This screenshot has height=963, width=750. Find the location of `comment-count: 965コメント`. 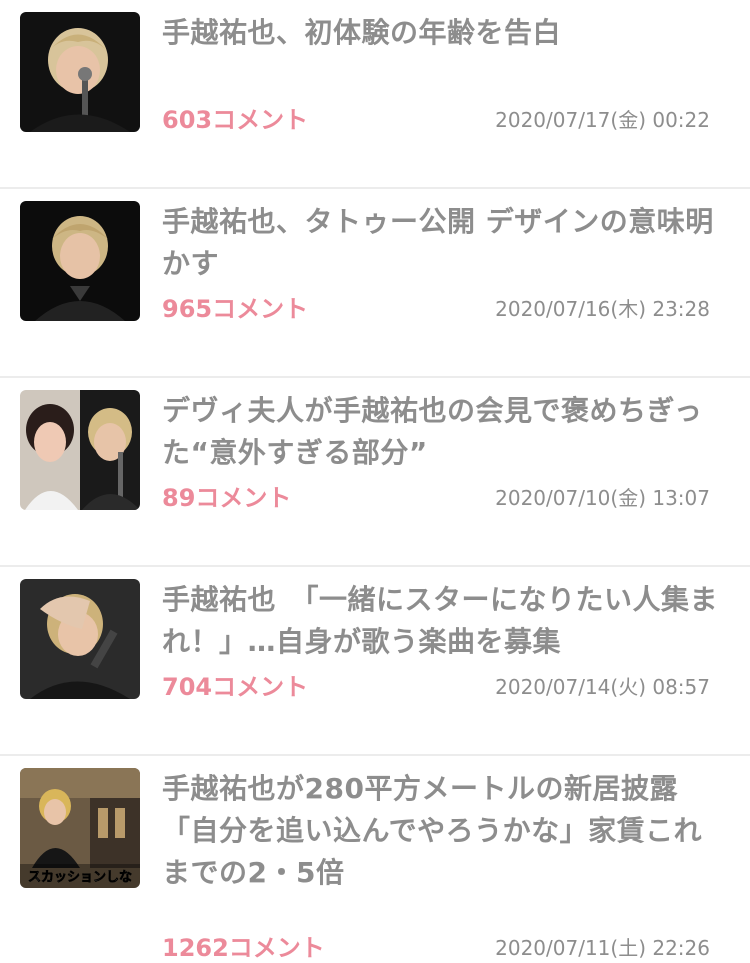

comment-count: 965コメント is located at coordinates (235, 306).